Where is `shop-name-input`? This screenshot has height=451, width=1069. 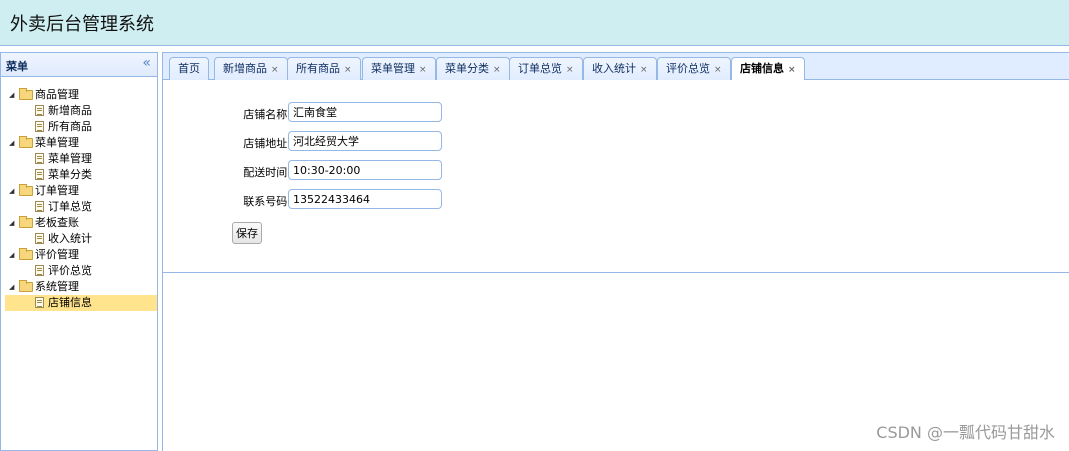
shop-name-input is located at coordinates (365, 112).